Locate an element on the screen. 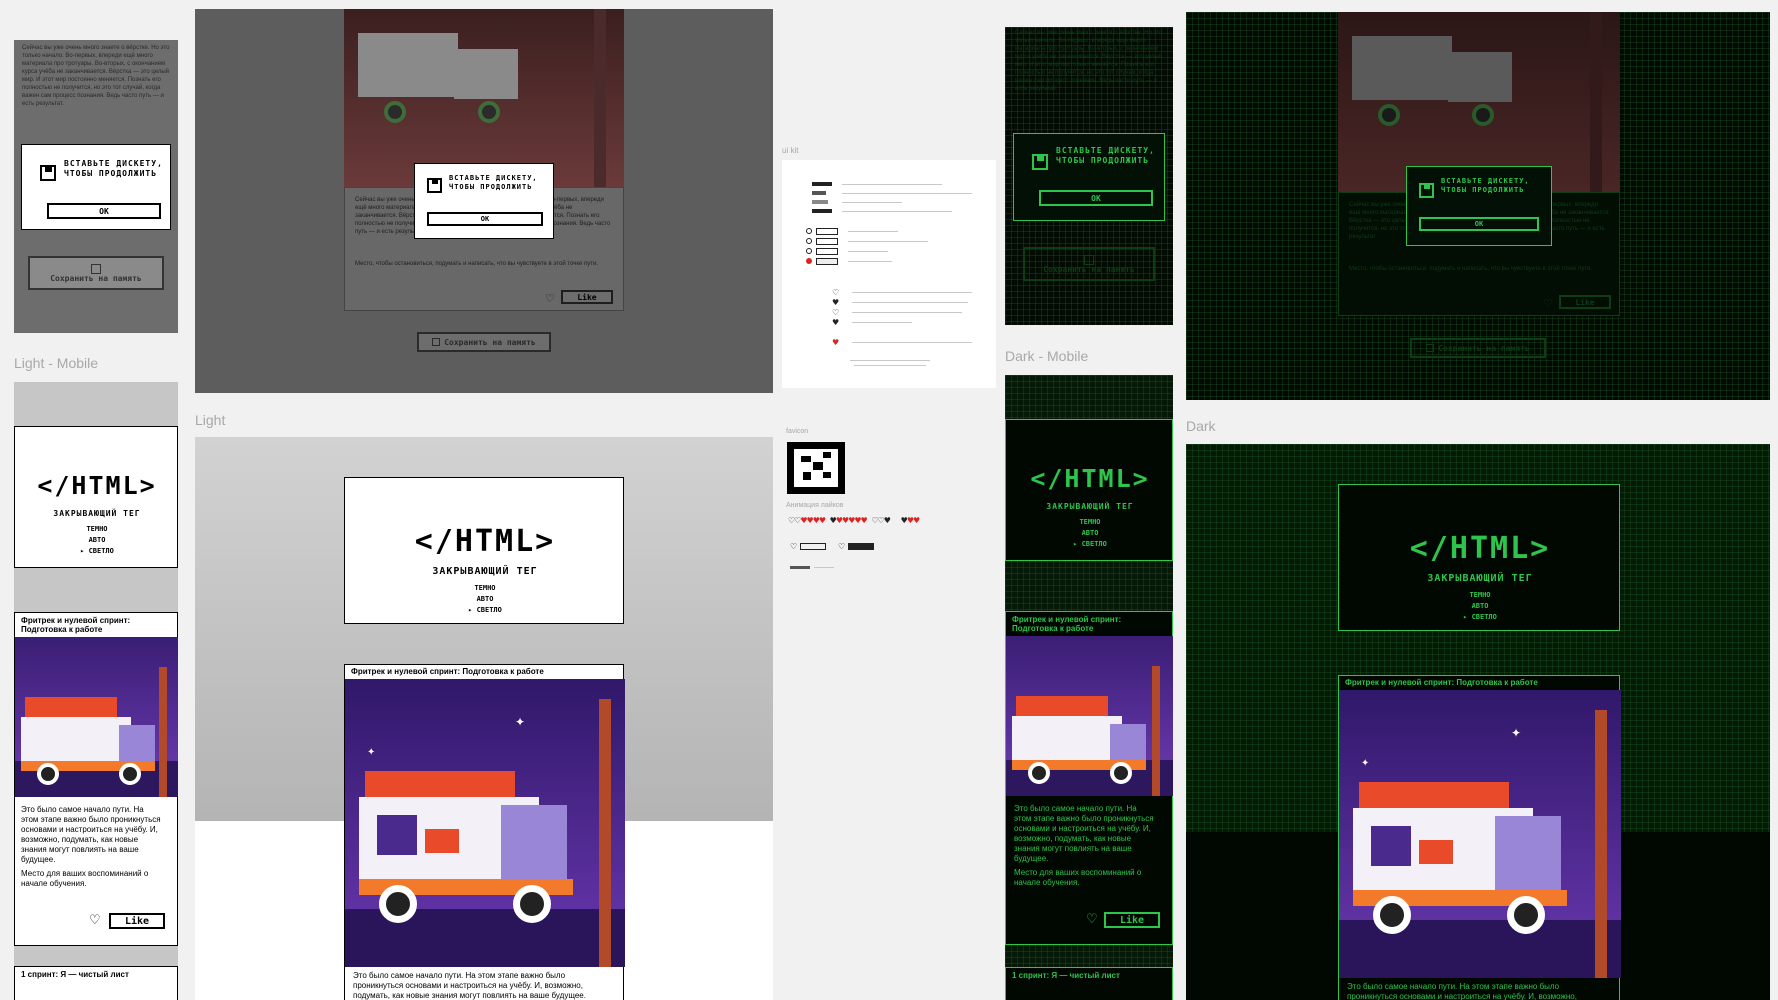 The width and height of the screenshot is (1778, 1000). light-label: Light is located at coordinates (210, 420).